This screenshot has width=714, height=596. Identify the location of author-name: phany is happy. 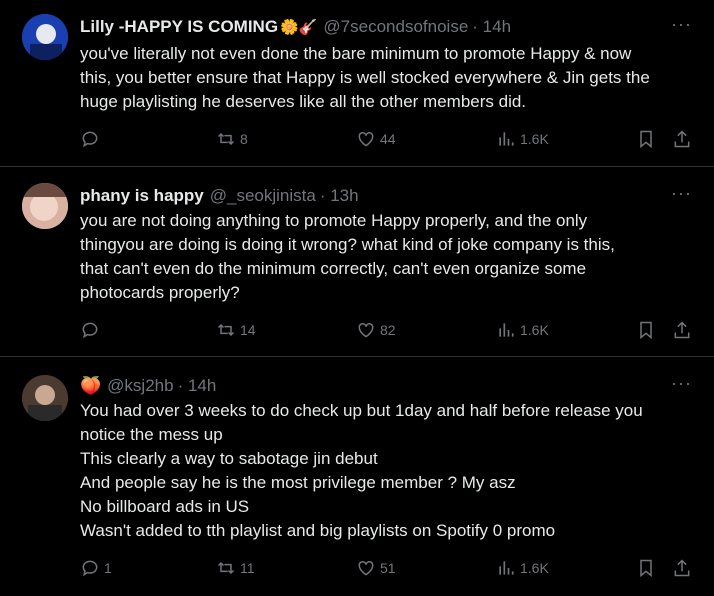
(142, 196).